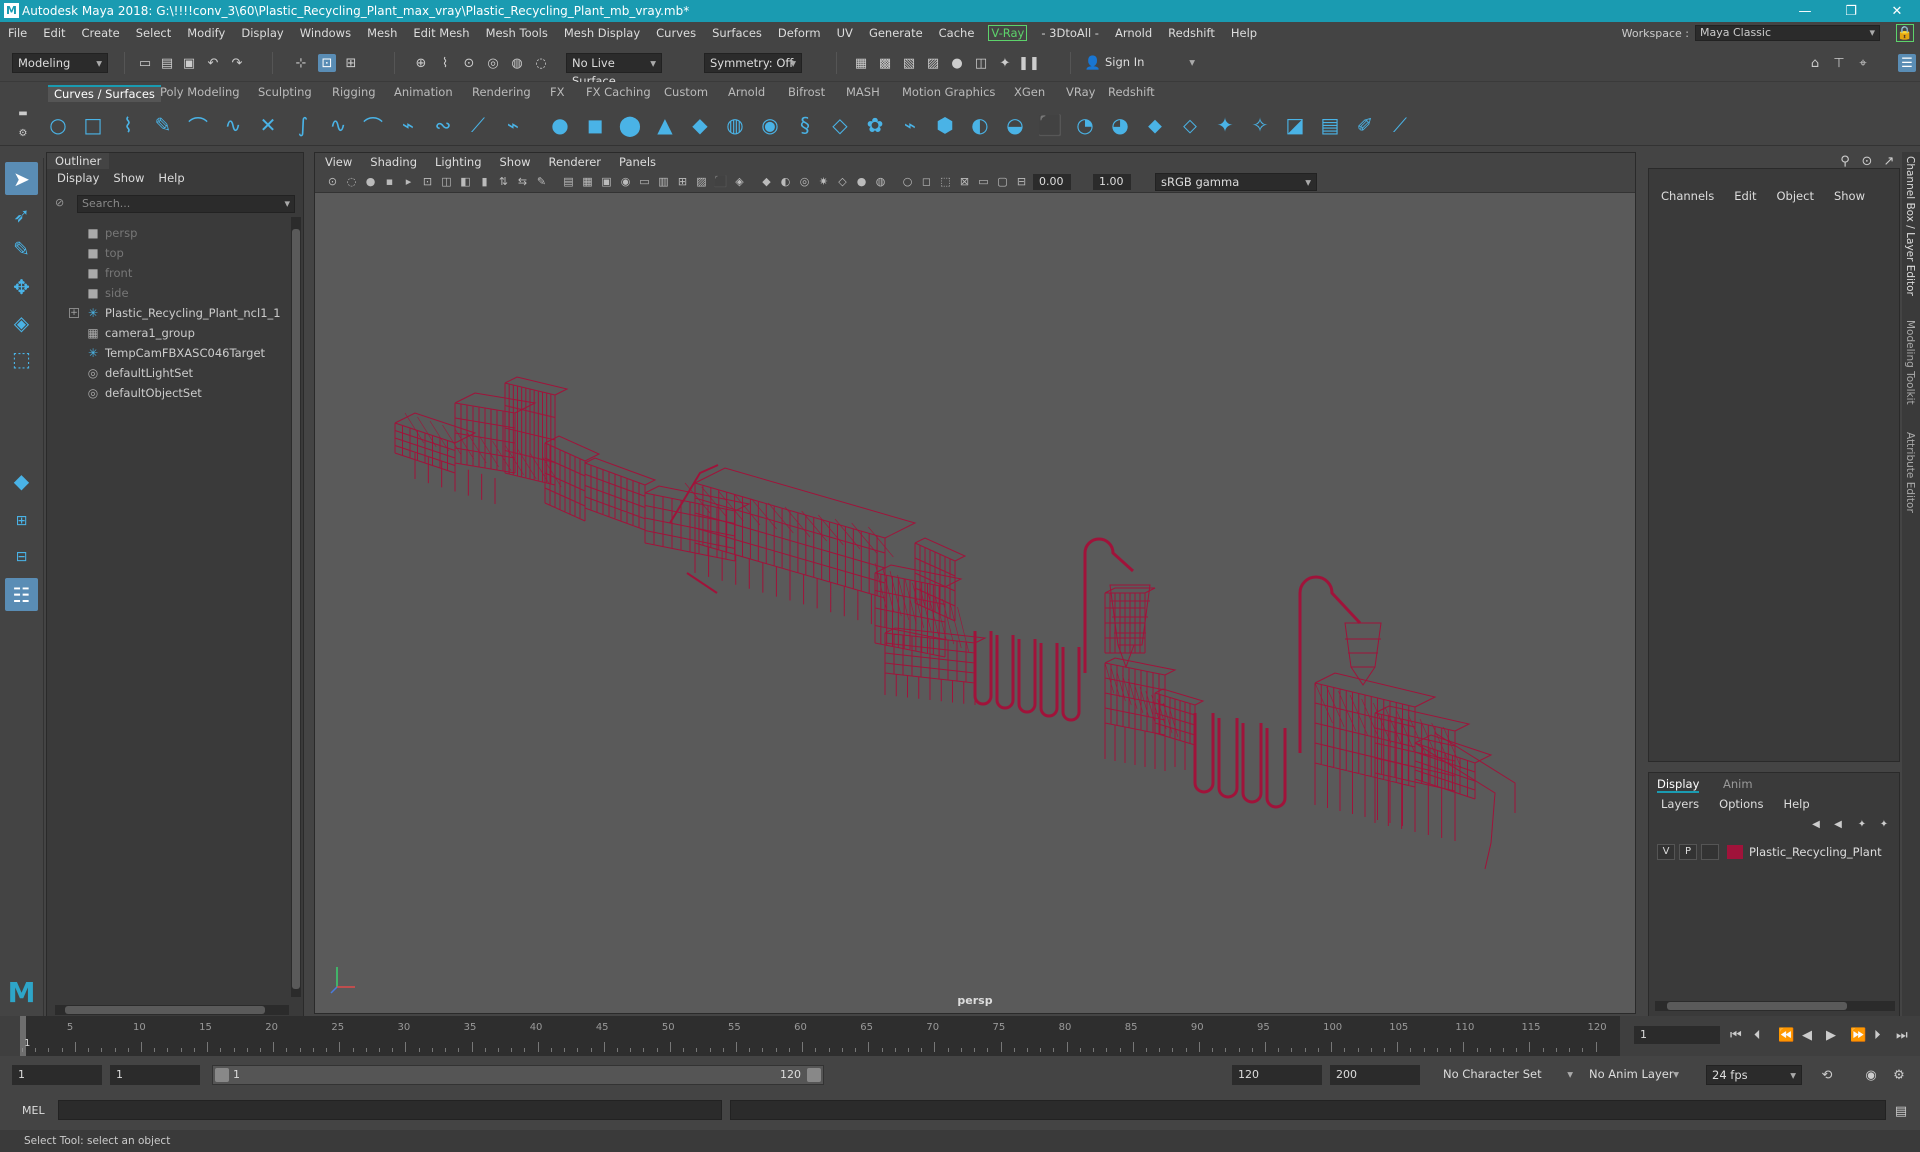 The height and width of the screenshot is (1152, 1920). I want to click on character-set-dropdown: No Character Set, so click(1508, 1075).